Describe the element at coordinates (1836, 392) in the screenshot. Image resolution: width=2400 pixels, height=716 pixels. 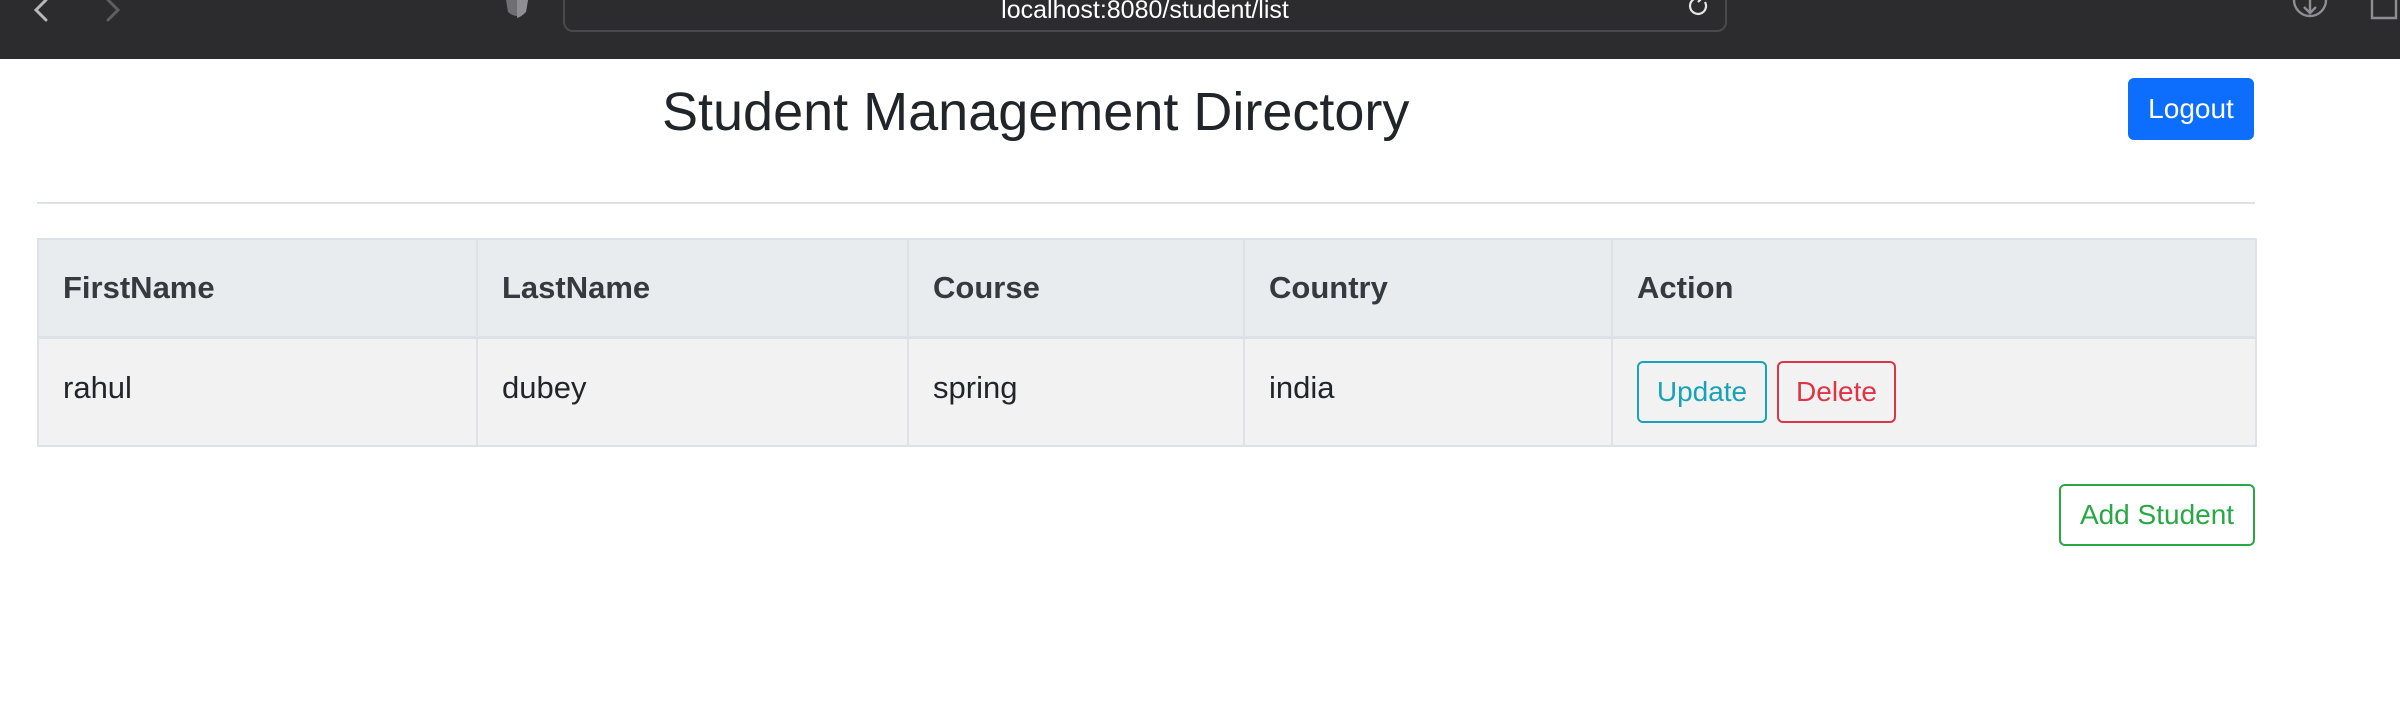
I see `delete-button: Delete` at that location.